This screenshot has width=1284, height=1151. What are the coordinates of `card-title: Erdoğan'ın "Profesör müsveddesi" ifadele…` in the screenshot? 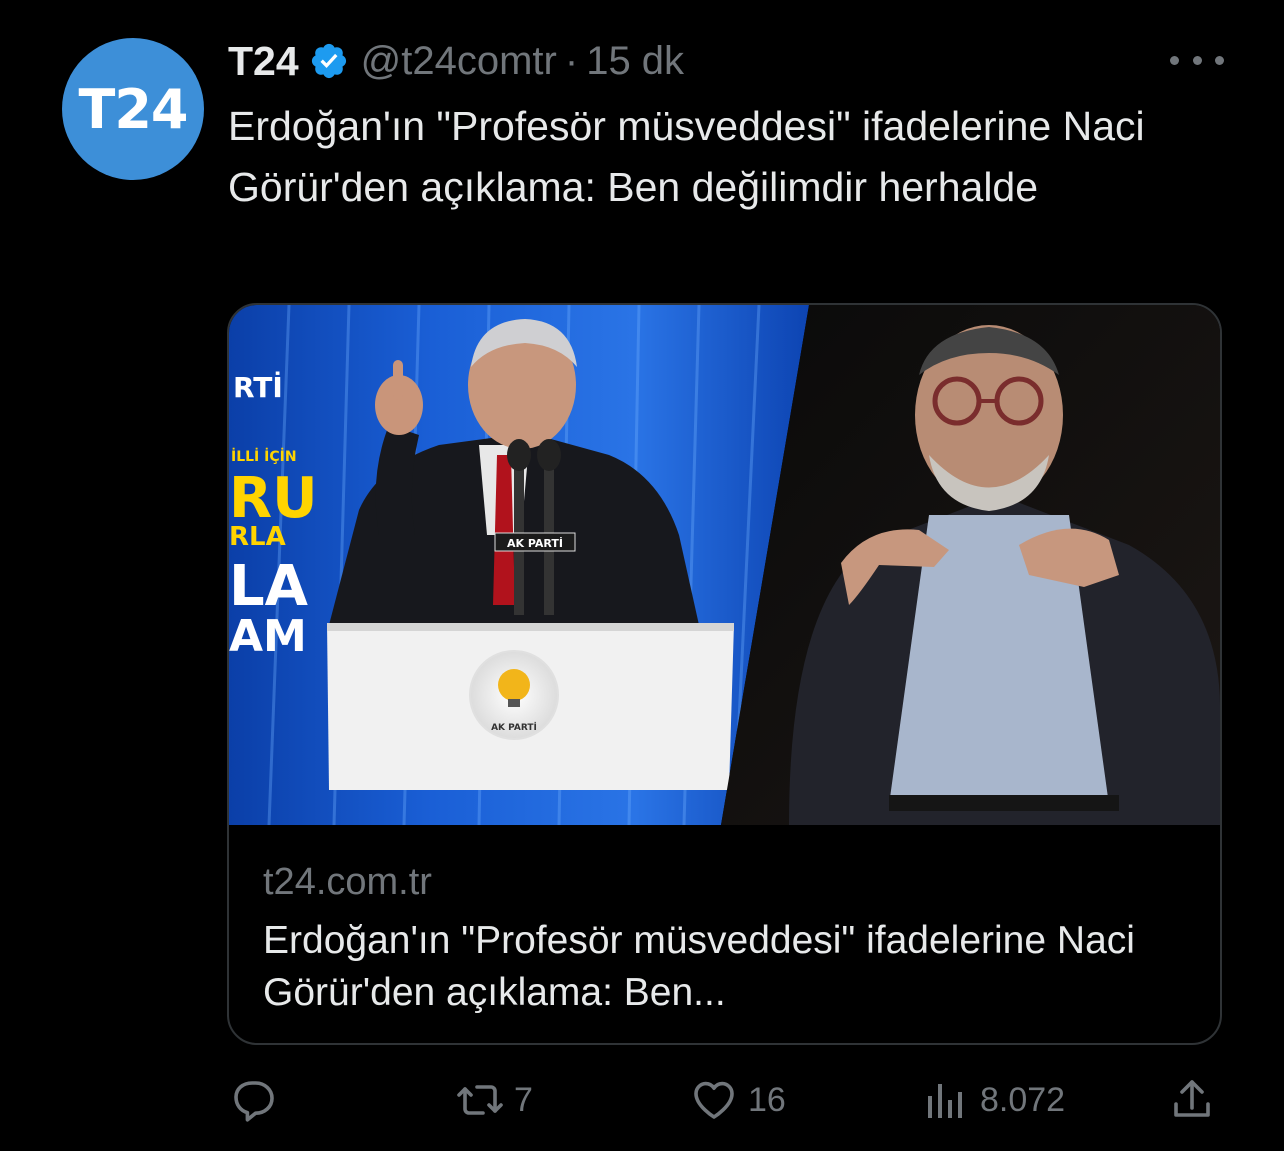 It's located at (728, 967).